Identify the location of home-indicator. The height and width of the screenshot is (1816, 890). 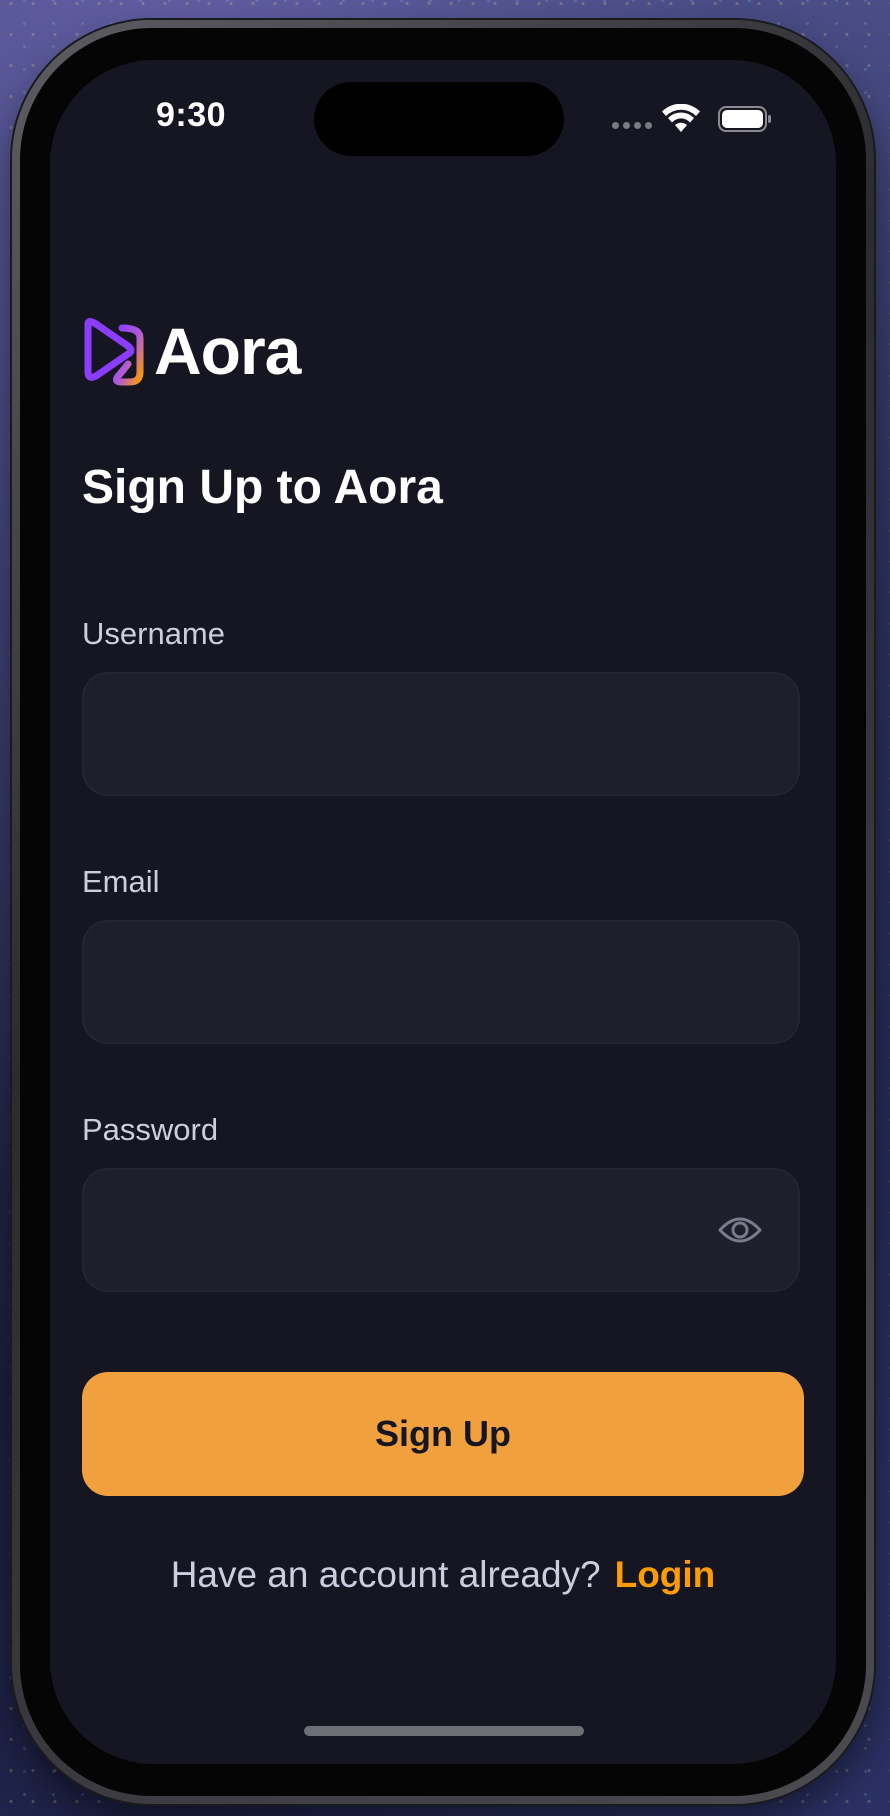
(444, 1731).